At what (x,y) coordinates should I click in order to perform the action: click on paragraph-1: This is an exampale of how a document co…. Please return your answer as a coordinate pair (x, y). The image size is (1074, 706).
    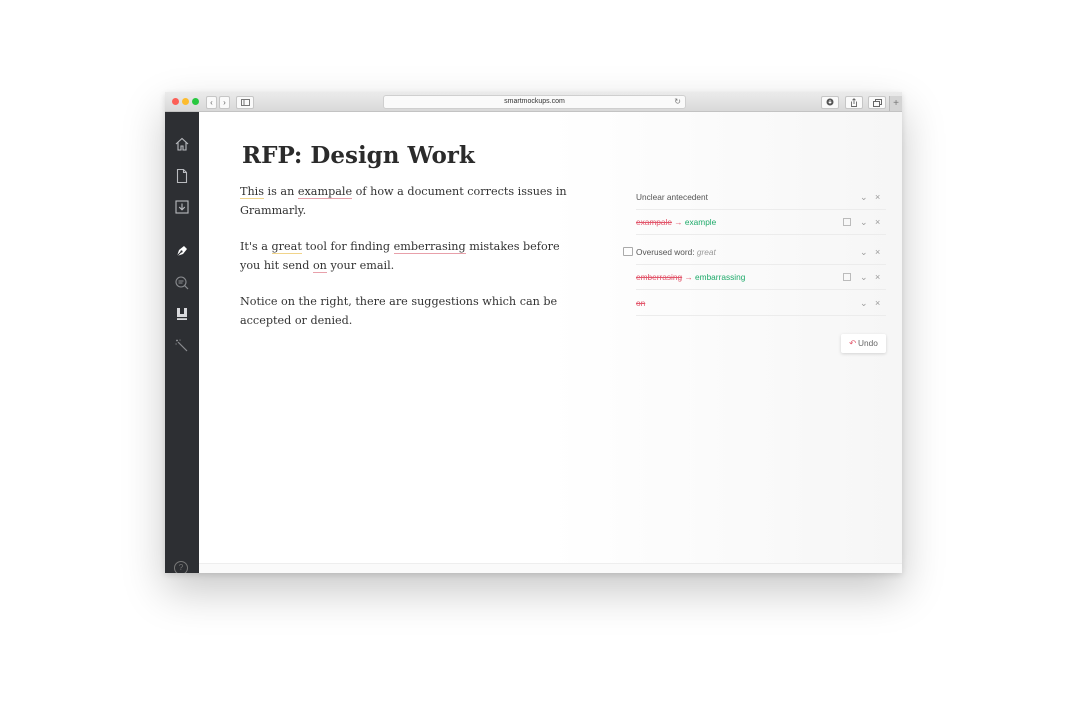
    Looking at the image, I should click on (407, 201).